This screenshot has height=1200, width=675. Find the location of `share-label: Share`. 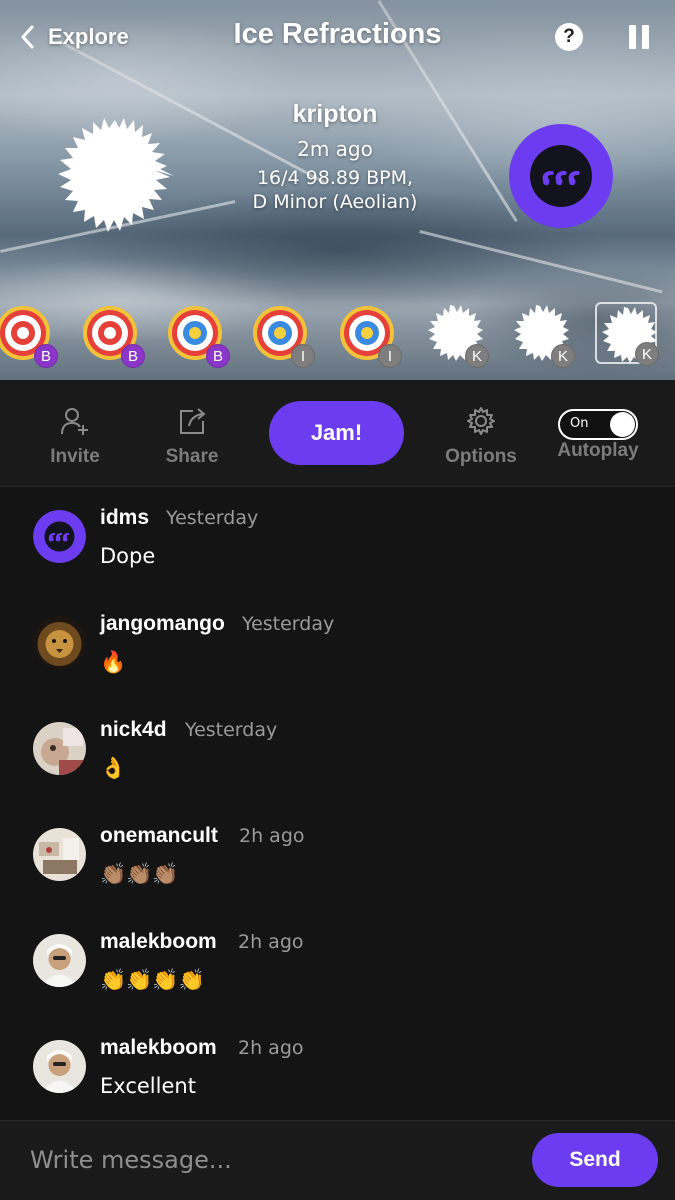

share-label: Share is located at coordinates (192, 456).